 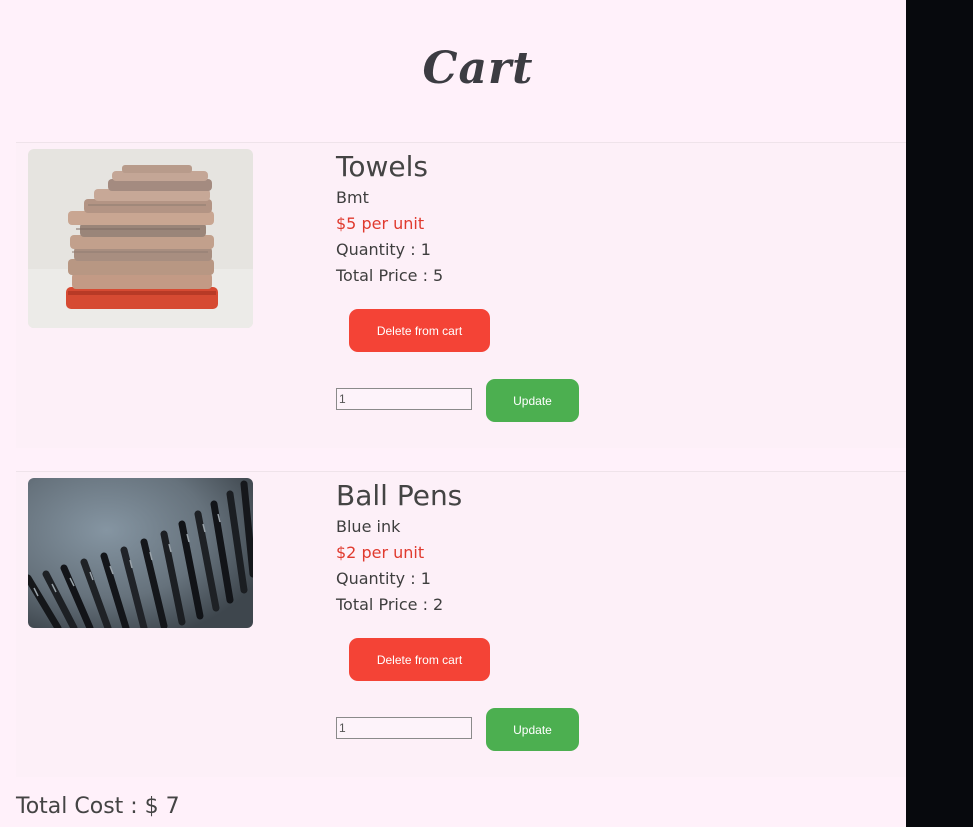 What do you see at coordinates (478, 69) in the screenshot?
I see `page-title: Cart` at bounding box center [478, 69].